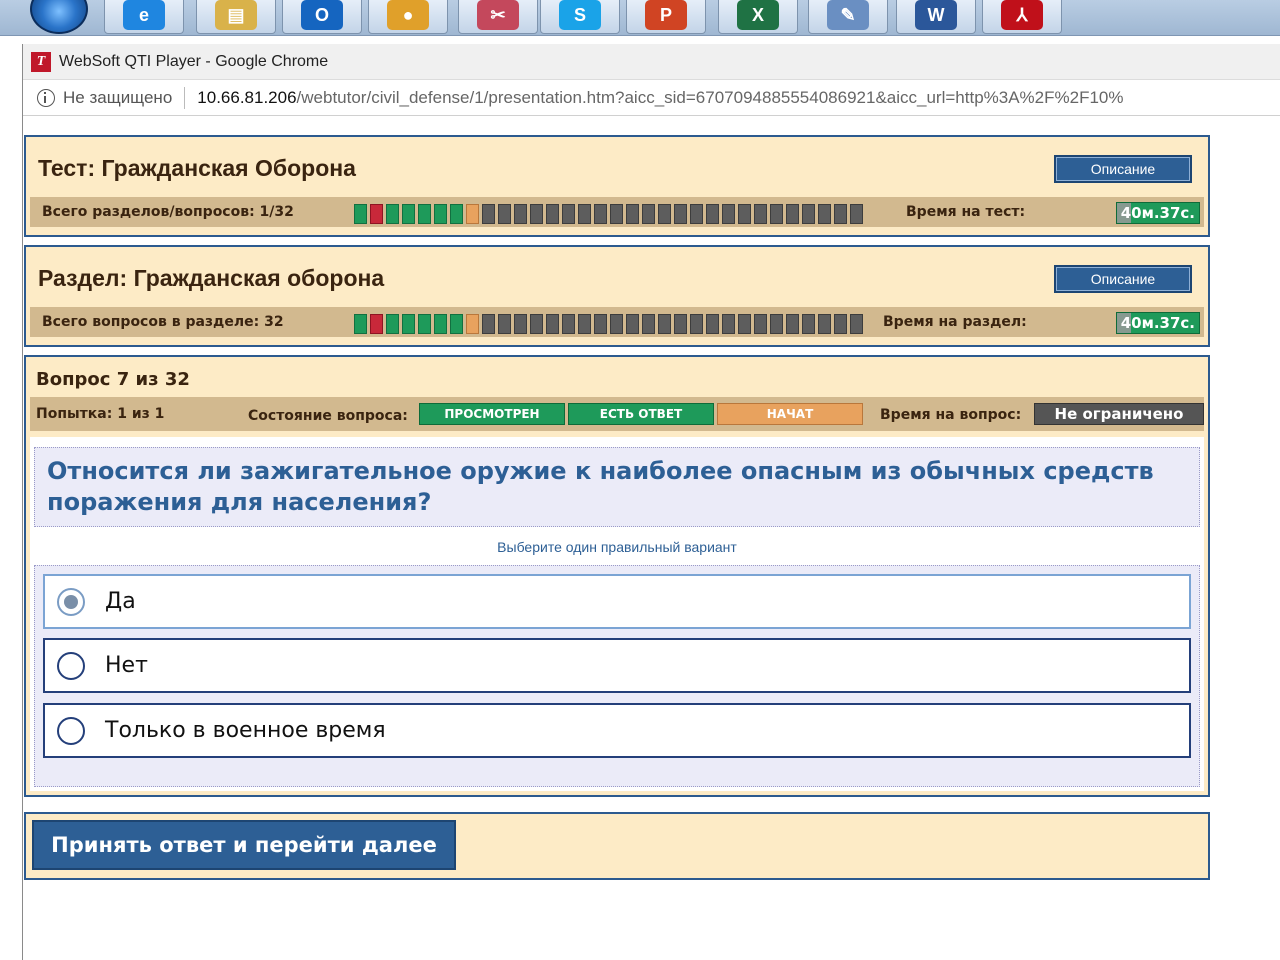  I want to click on taskbar-button: ⅄, so click(1022, 17).